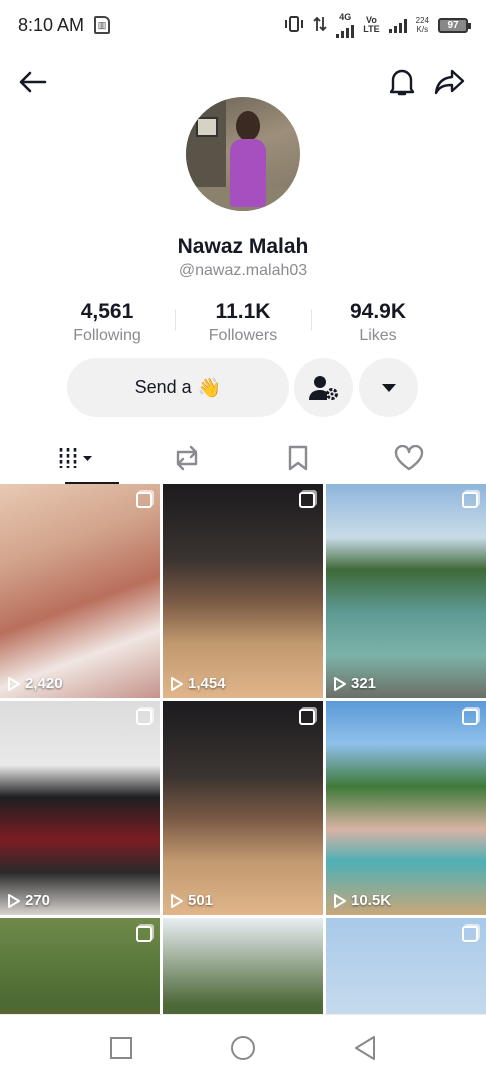 Image resolution: width=486 pixels, height=1080 pixels. What do you see at coordinates (378, 322) in the screenshot?
I see `likes-stat: 94.9K Likes` at bounding box center [378, 322].